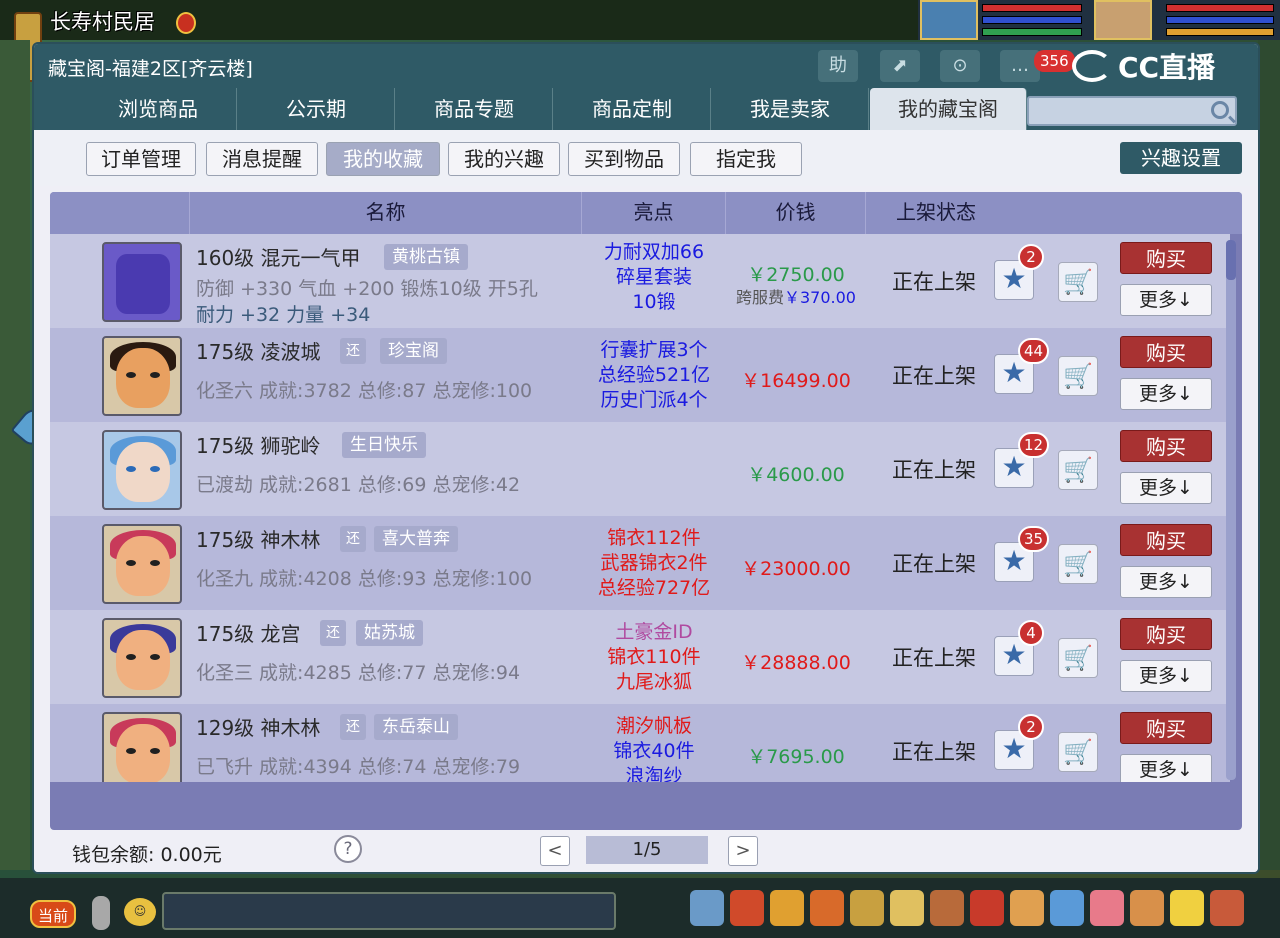 The height and width of the screenshot is (938, 1280). Describe the element at coordinates (790, 109) in the screenshot. I see `tab-seller: 我是卖家` at that location.